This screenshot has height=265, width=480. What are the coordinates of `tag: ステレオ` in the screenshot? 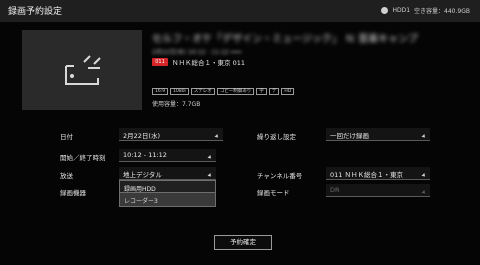 It's located at (202, 91).